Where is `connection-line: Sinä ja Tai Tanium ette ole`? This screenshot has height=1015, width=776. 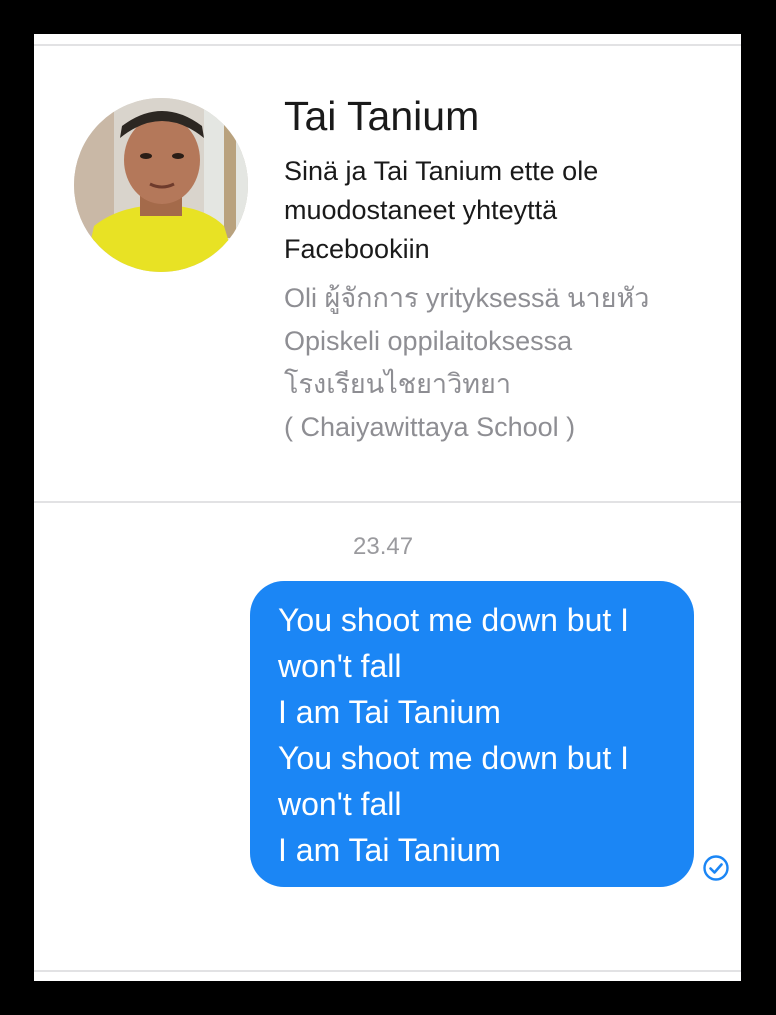 connection-line: Sinä ja Tai Tanium ette ole is located at coordinates (441, 171).